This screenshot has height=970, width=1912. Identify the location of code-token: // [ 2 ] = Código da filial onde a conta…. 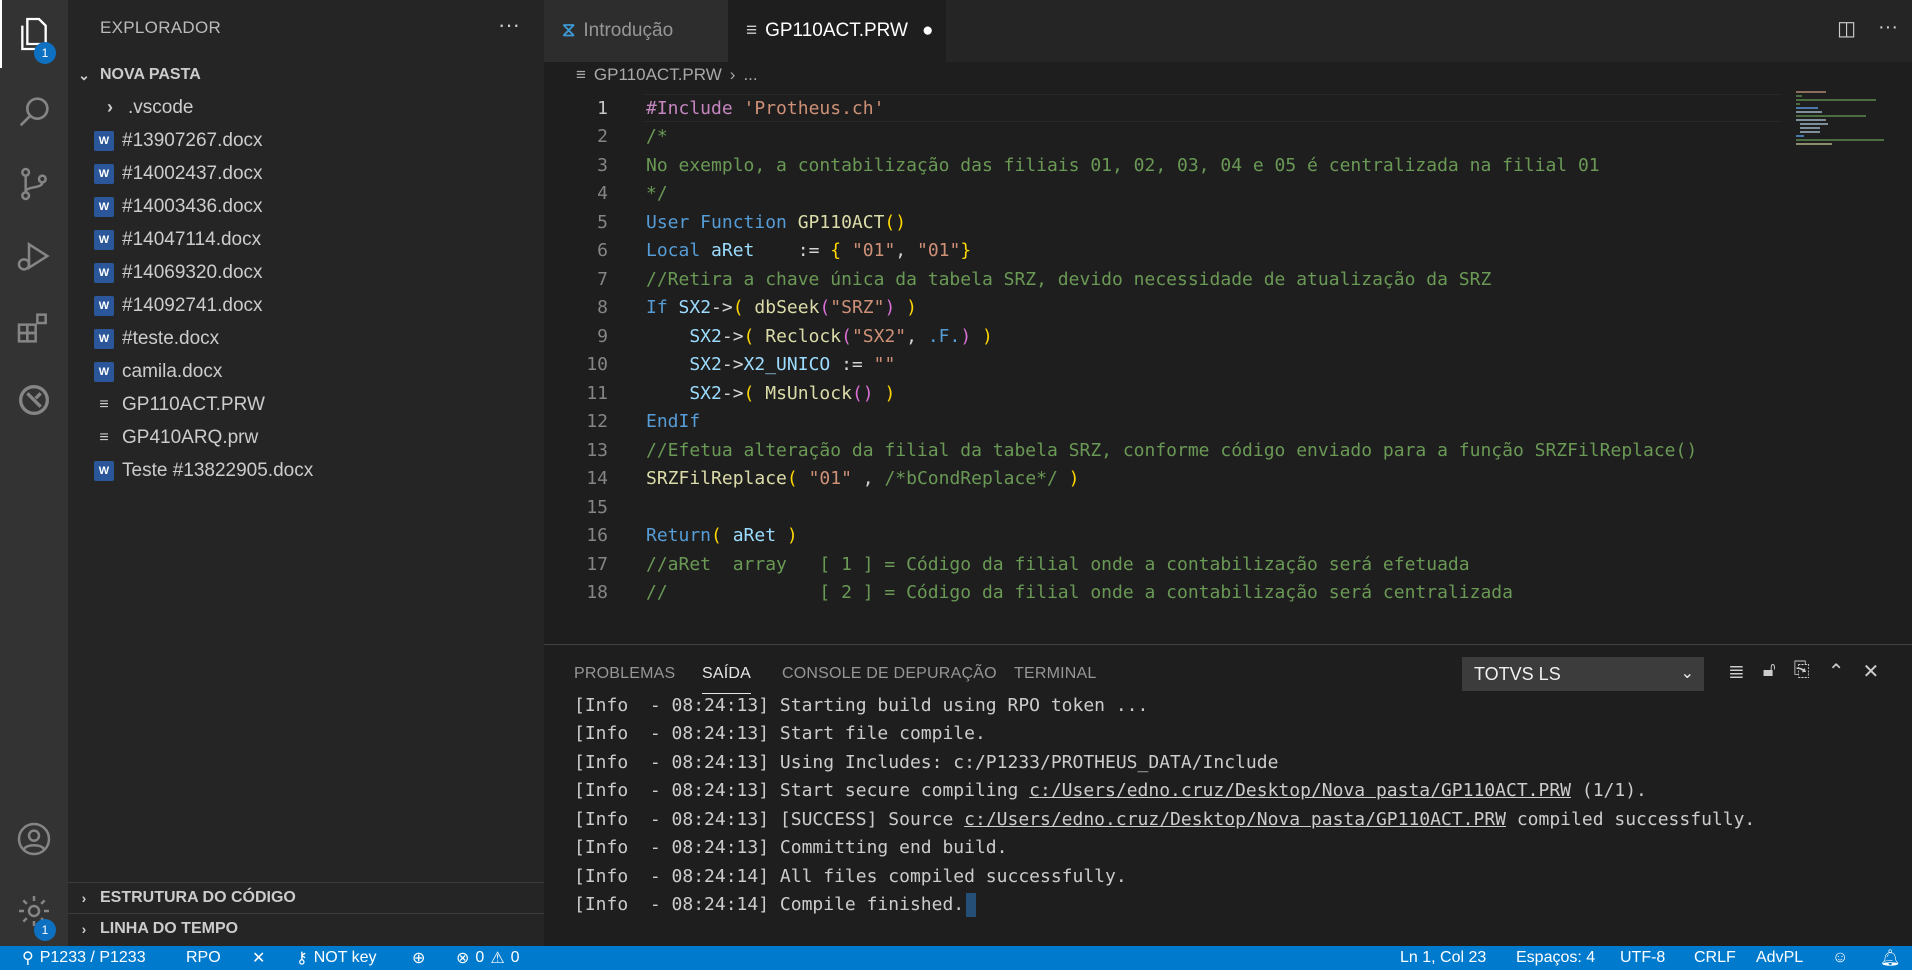
(1079, 593).